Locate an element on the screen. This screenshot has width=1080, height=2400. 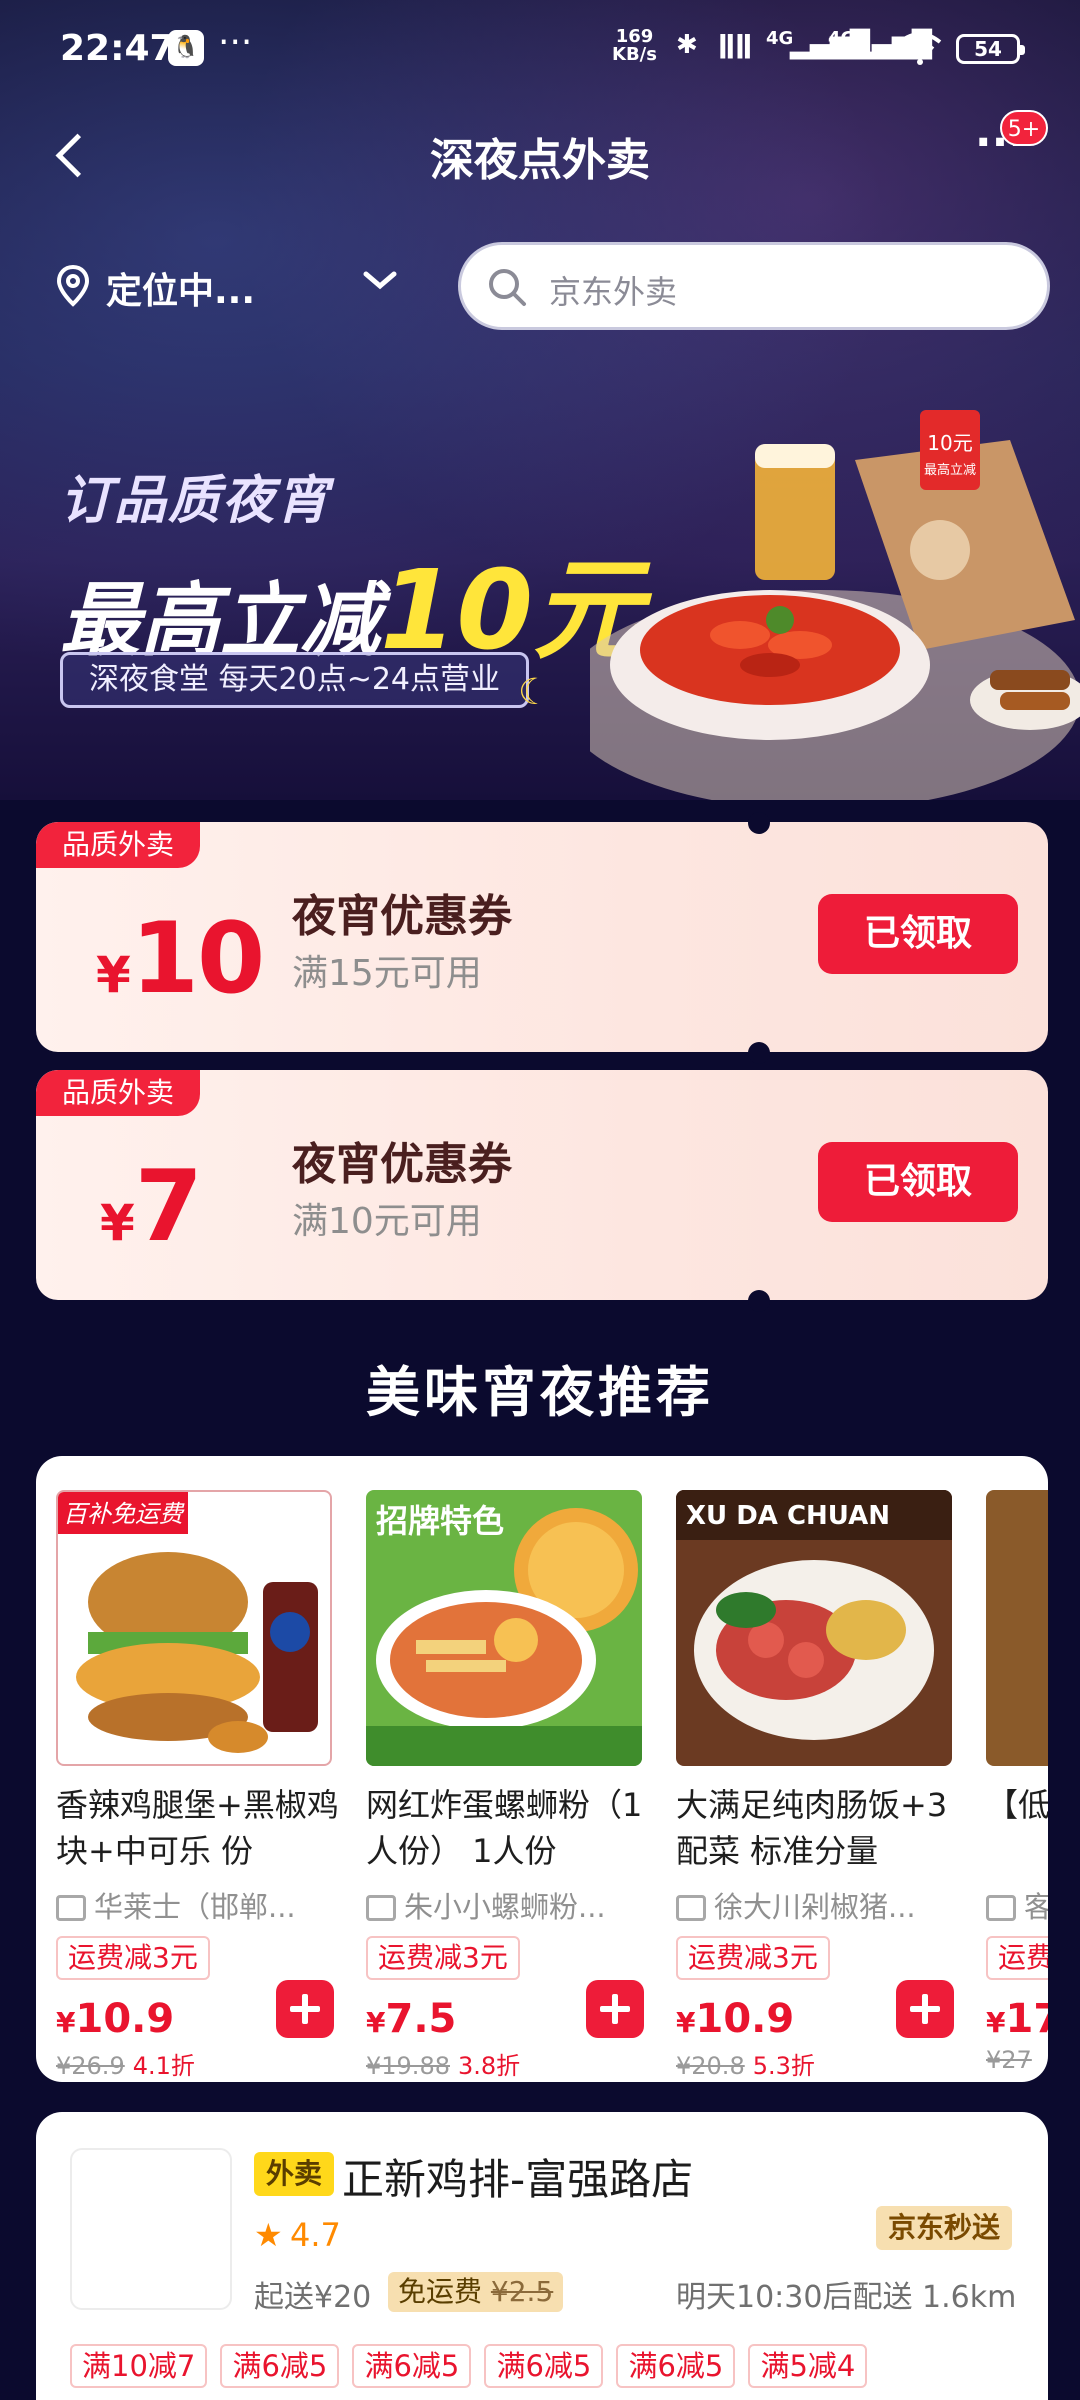
product-name: 香辣鸡腿堡+黑椒鸡块+中可乐 份 is located at coordinates (201, 1828).